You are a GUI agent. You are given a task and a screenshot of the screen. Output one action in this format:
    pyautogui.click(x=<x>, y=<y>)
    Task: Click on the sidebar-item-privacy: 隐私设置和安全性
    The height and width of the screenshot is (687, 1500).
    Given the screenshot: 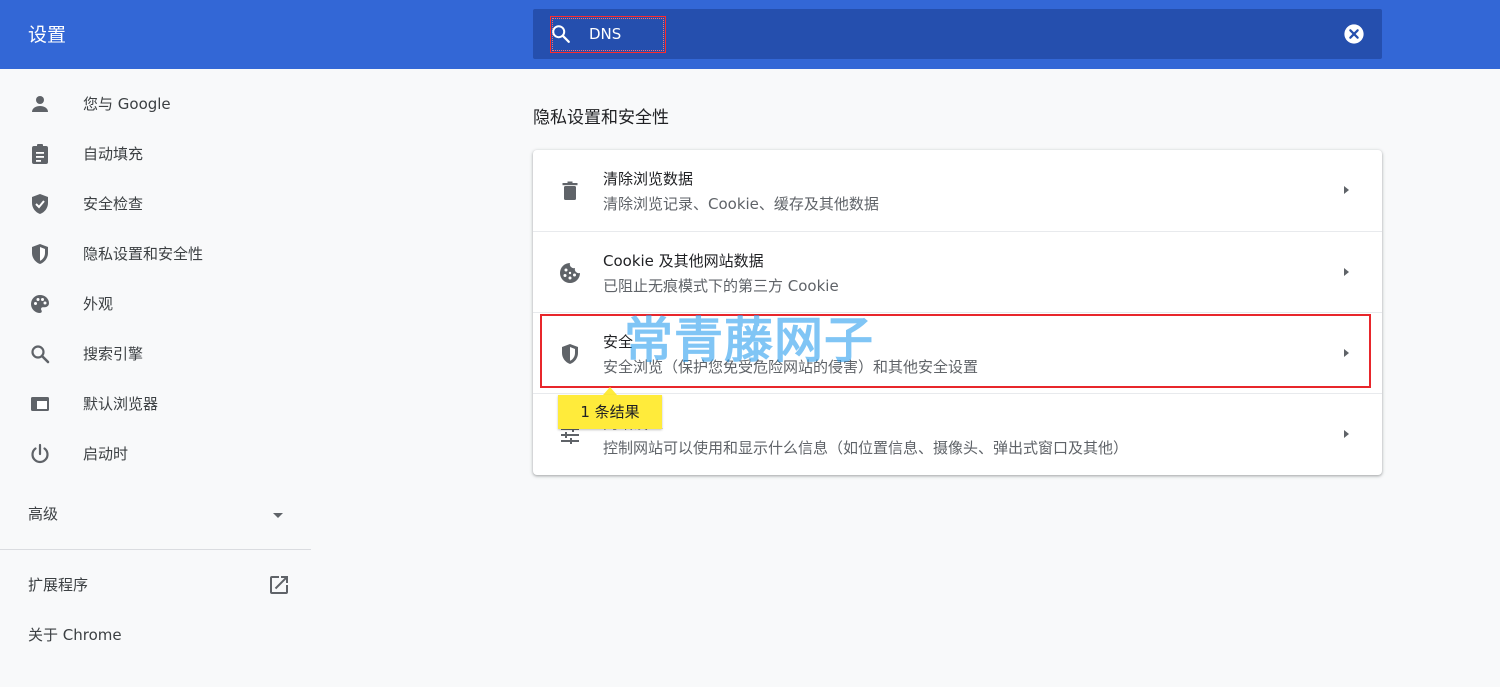 What is the action you would take?
    pyautogui.click(x=155, y=254)
    